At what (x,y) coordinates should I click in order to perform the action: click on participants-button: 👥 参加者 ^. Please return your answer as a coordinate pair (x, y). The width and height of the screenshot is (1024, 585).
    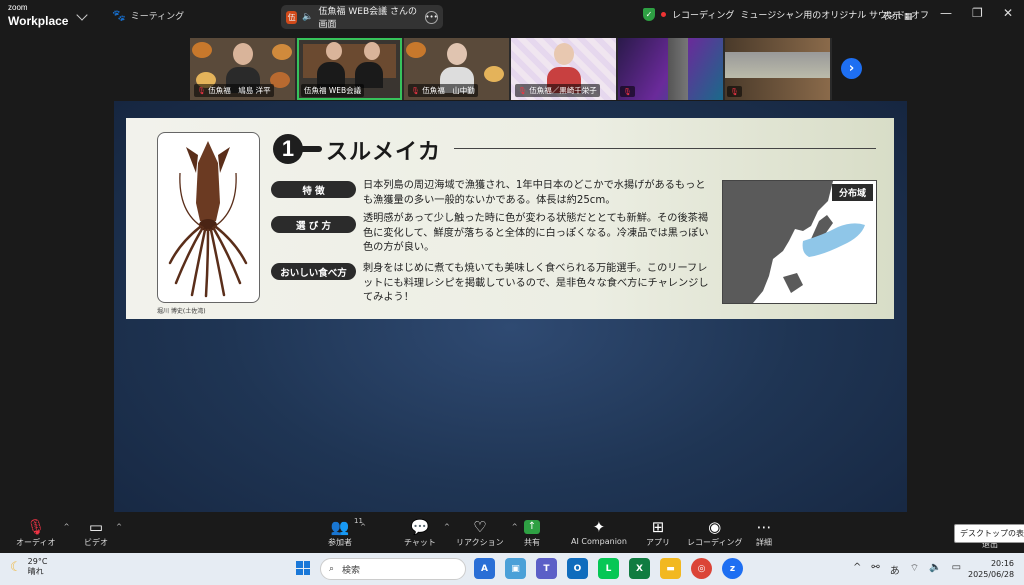
    Looking at the image, I should click on (347, 532).